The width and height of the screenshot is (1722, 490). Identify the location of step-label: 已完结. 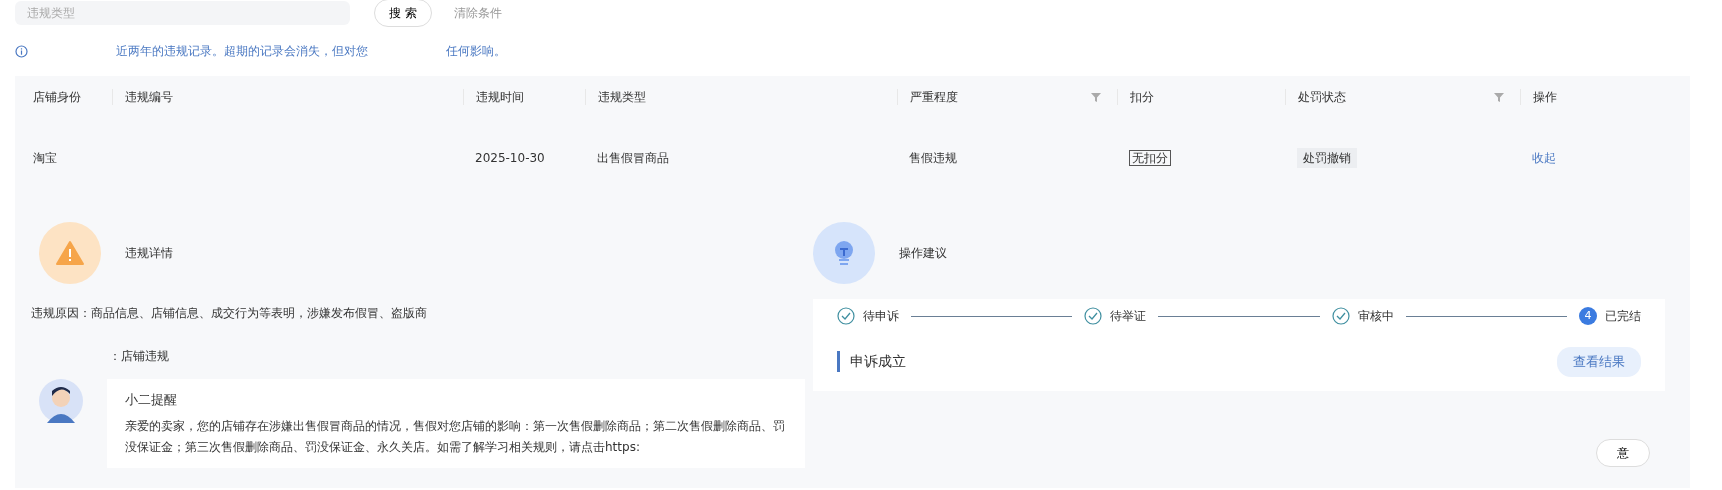
(1623, 316).